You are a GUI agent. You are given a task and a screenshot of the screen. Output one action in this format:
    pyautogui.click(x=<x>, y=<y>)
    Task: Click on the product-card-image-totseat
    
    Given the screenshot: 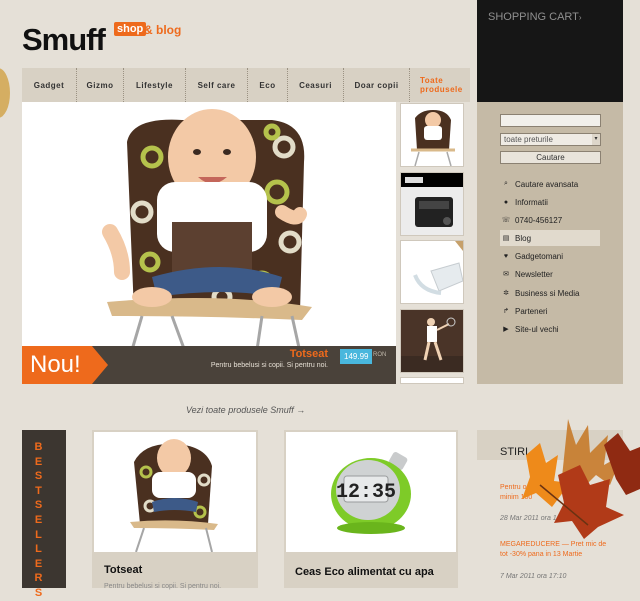 What is the action you would take?
    pyautogui.click(x=175, y=492)
    